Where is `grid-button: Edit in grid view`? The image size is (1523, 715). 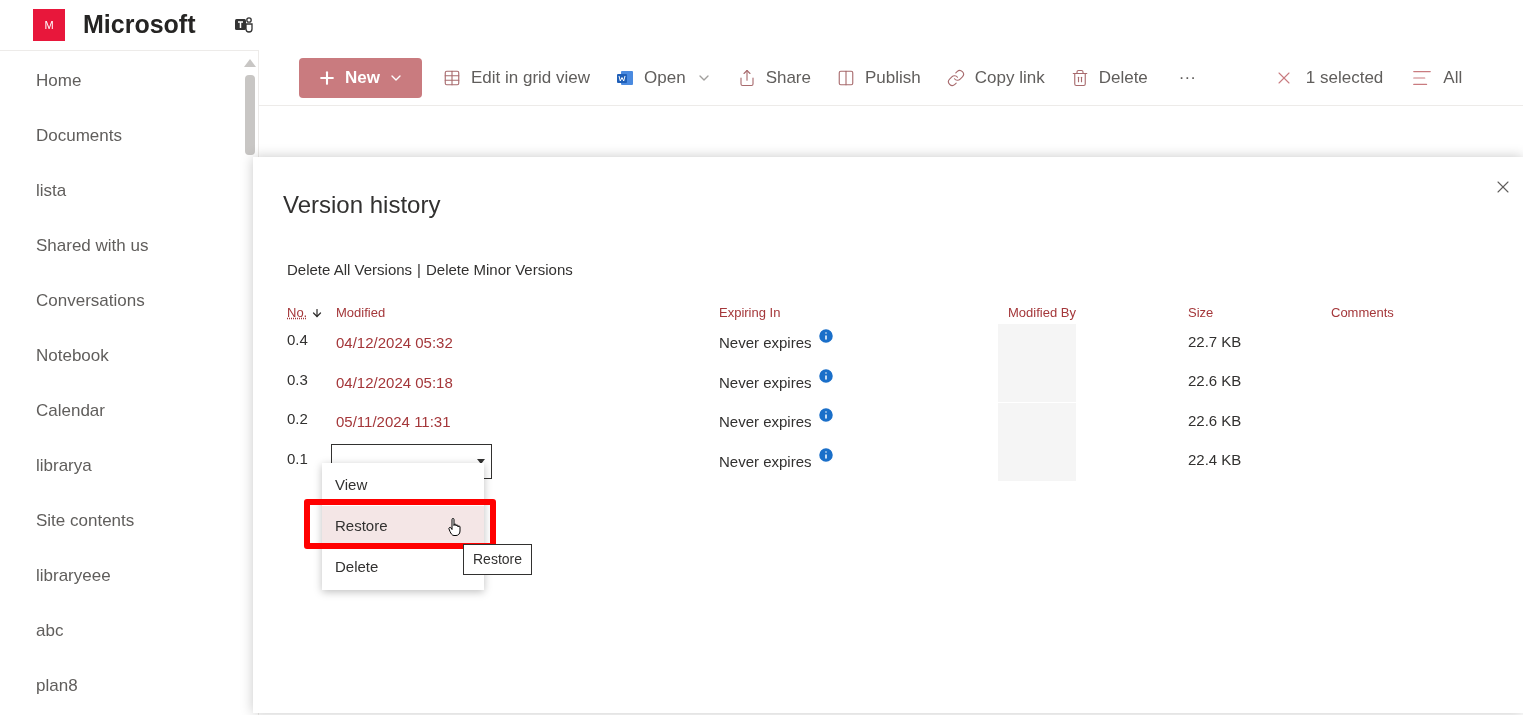 grid-button: Edit in grid view is located at coordinates (516, 77).